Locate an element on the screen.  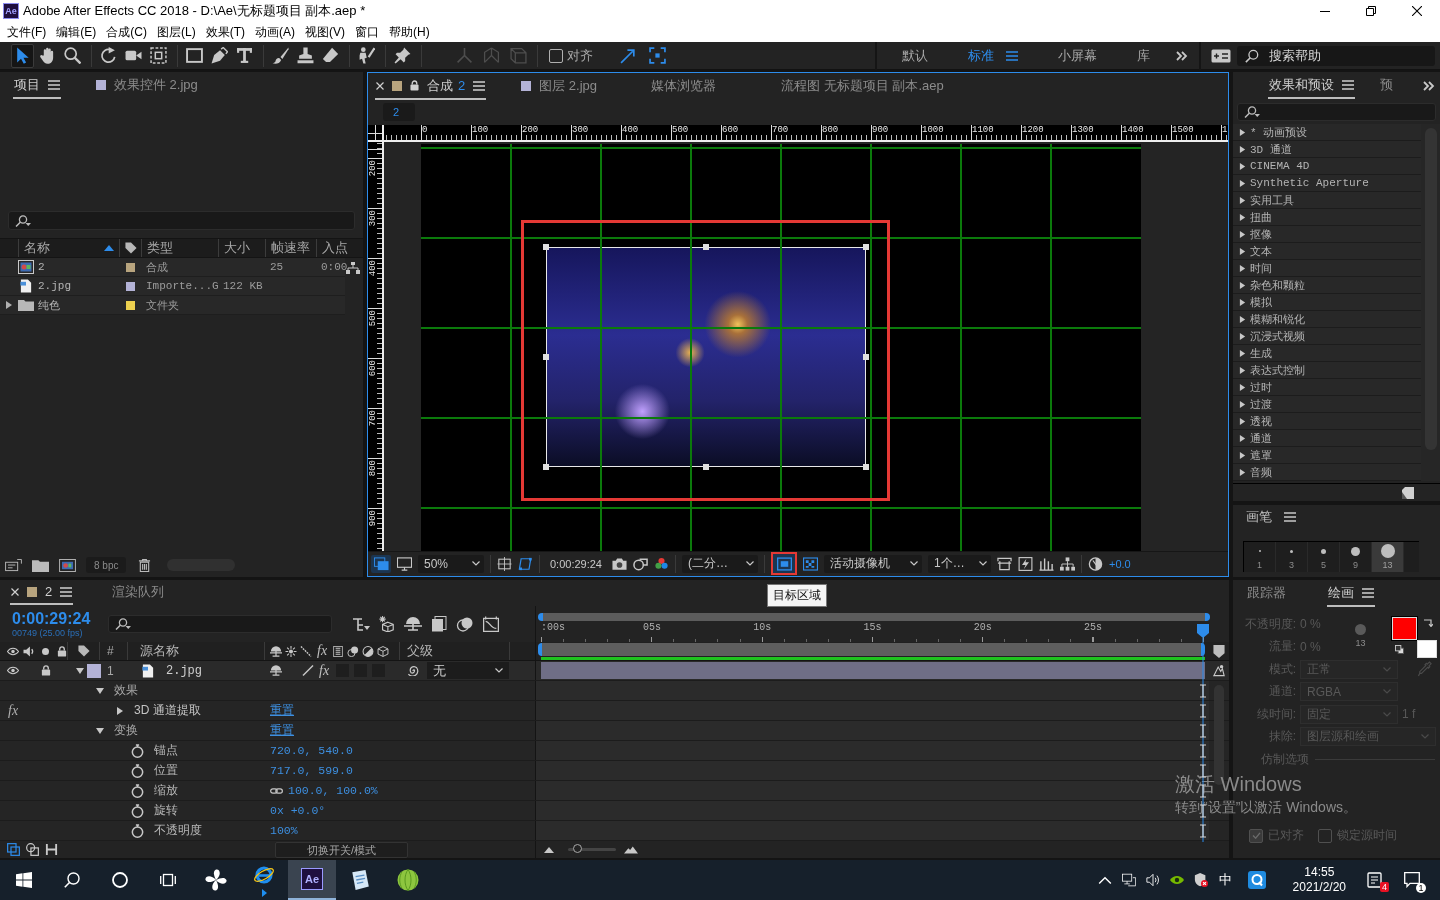
effect-category-row: * 动画预设 is located at coordinates (1327, 132).